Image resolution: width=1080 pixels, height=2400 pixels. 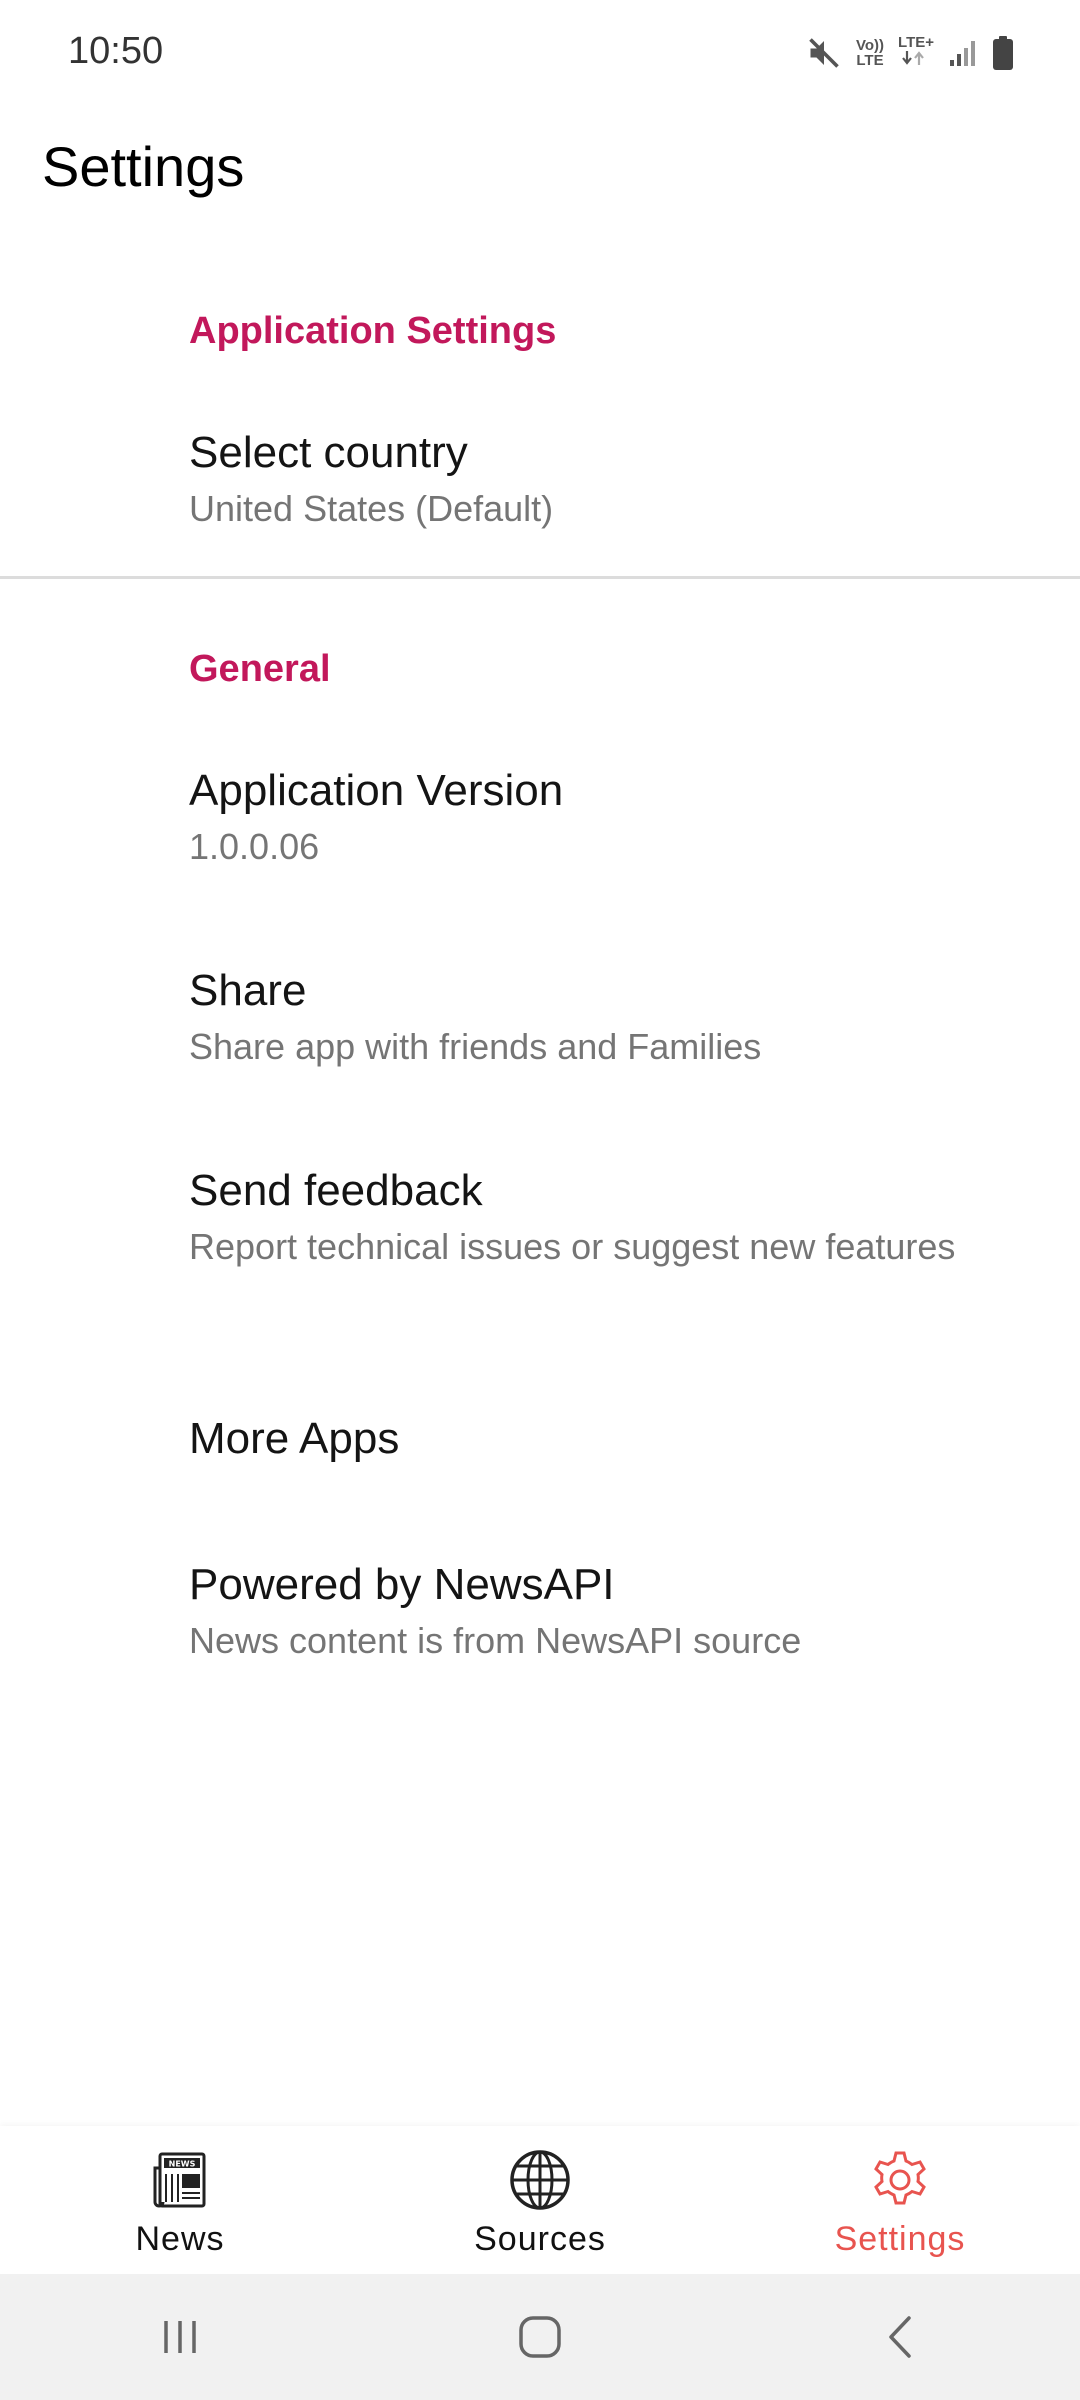 I want to click on newspaper-icon: NEWS, so click(x=179, y=2180).